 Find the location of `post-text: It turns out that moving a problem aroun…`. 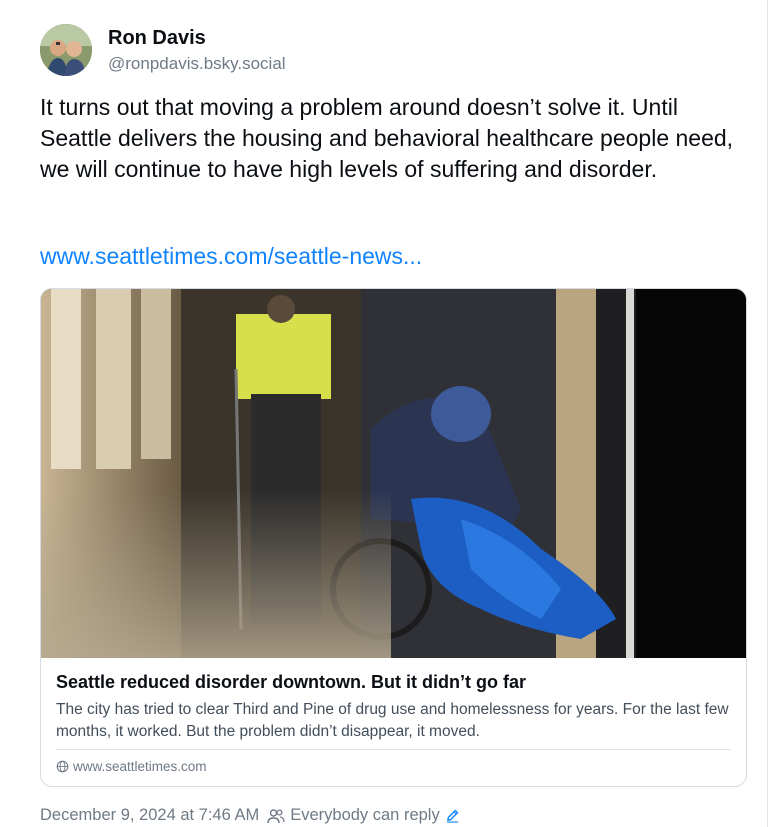

post-text: It turns out that moving a problem aroun… is located at coordinates (387, 138).